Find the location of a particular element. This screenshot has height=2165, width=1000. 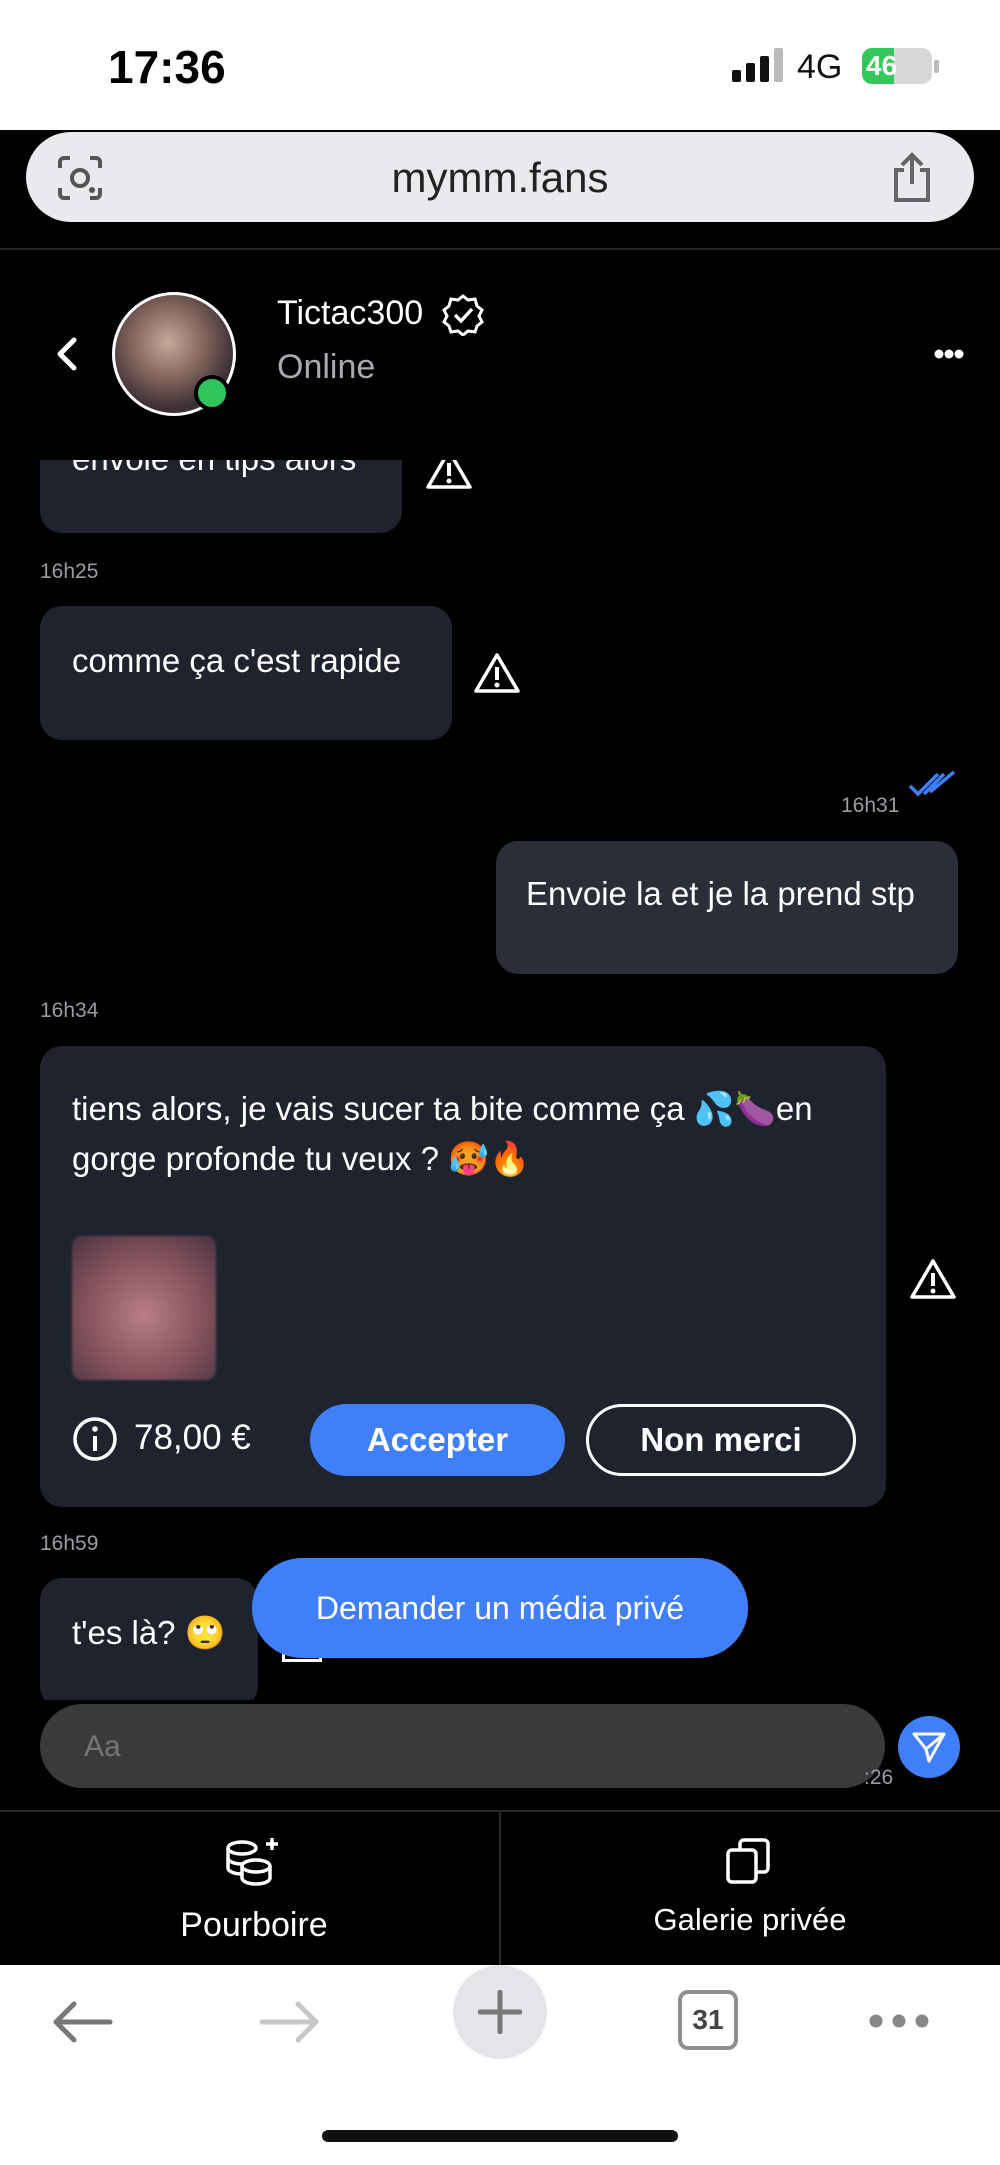

message-text: Envoie la et je la prend stp is located at coordinates (720, 893).